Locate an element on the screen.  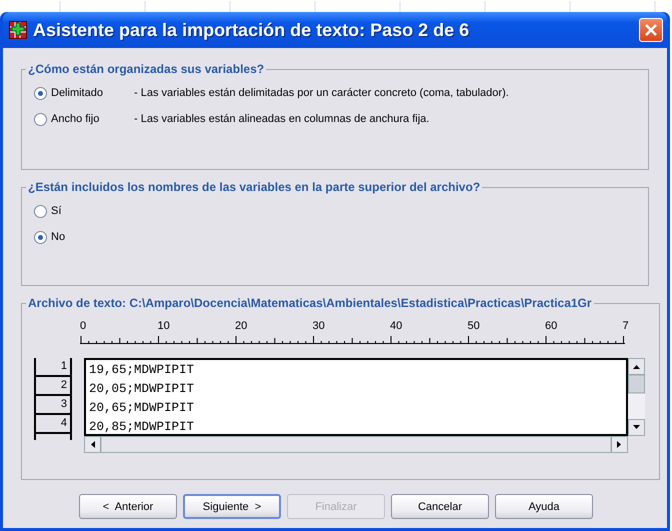
radio-label: No is located at coordinates (58, 237).